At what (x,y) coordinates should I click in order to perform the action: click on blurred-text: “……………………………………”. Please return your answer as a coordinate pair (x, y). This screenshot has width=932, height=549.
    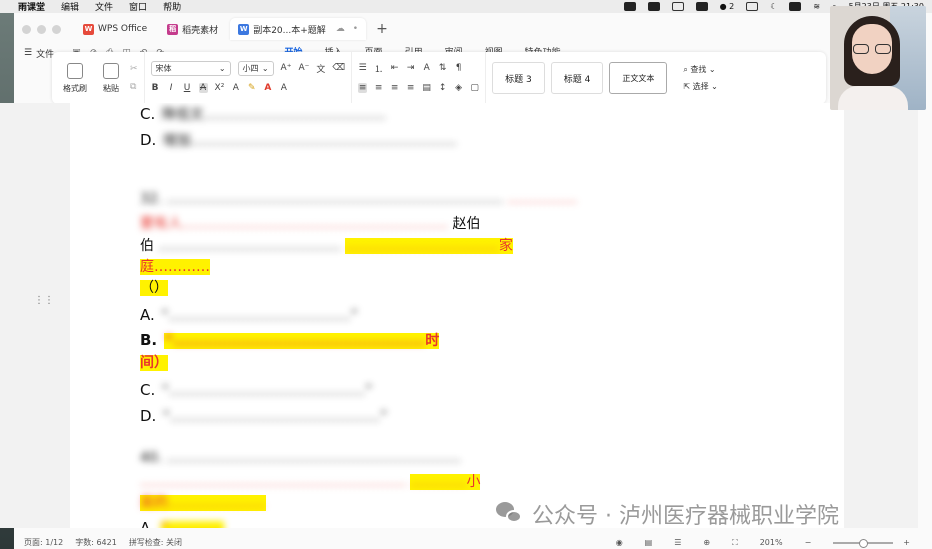
    Looking at the image, I should click on (267, 391).